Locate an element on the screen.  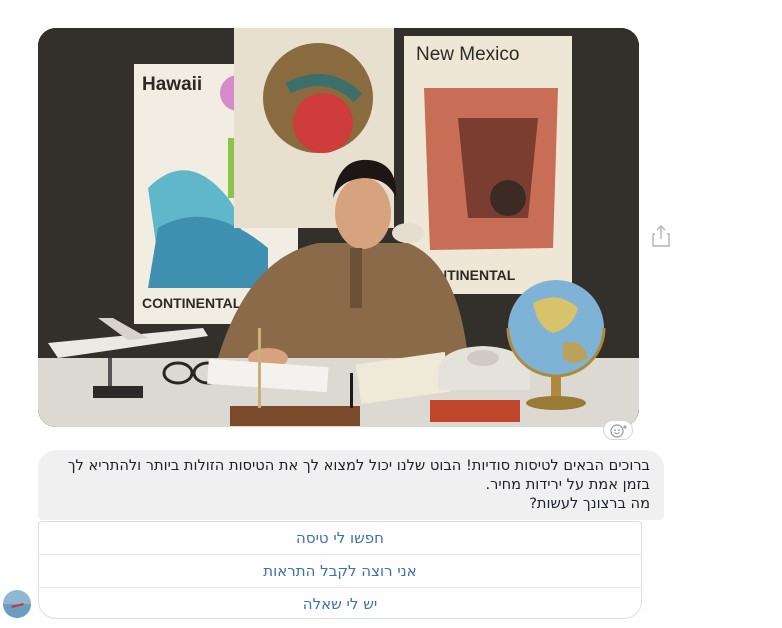
share-button is located at coordinates (661, 236).